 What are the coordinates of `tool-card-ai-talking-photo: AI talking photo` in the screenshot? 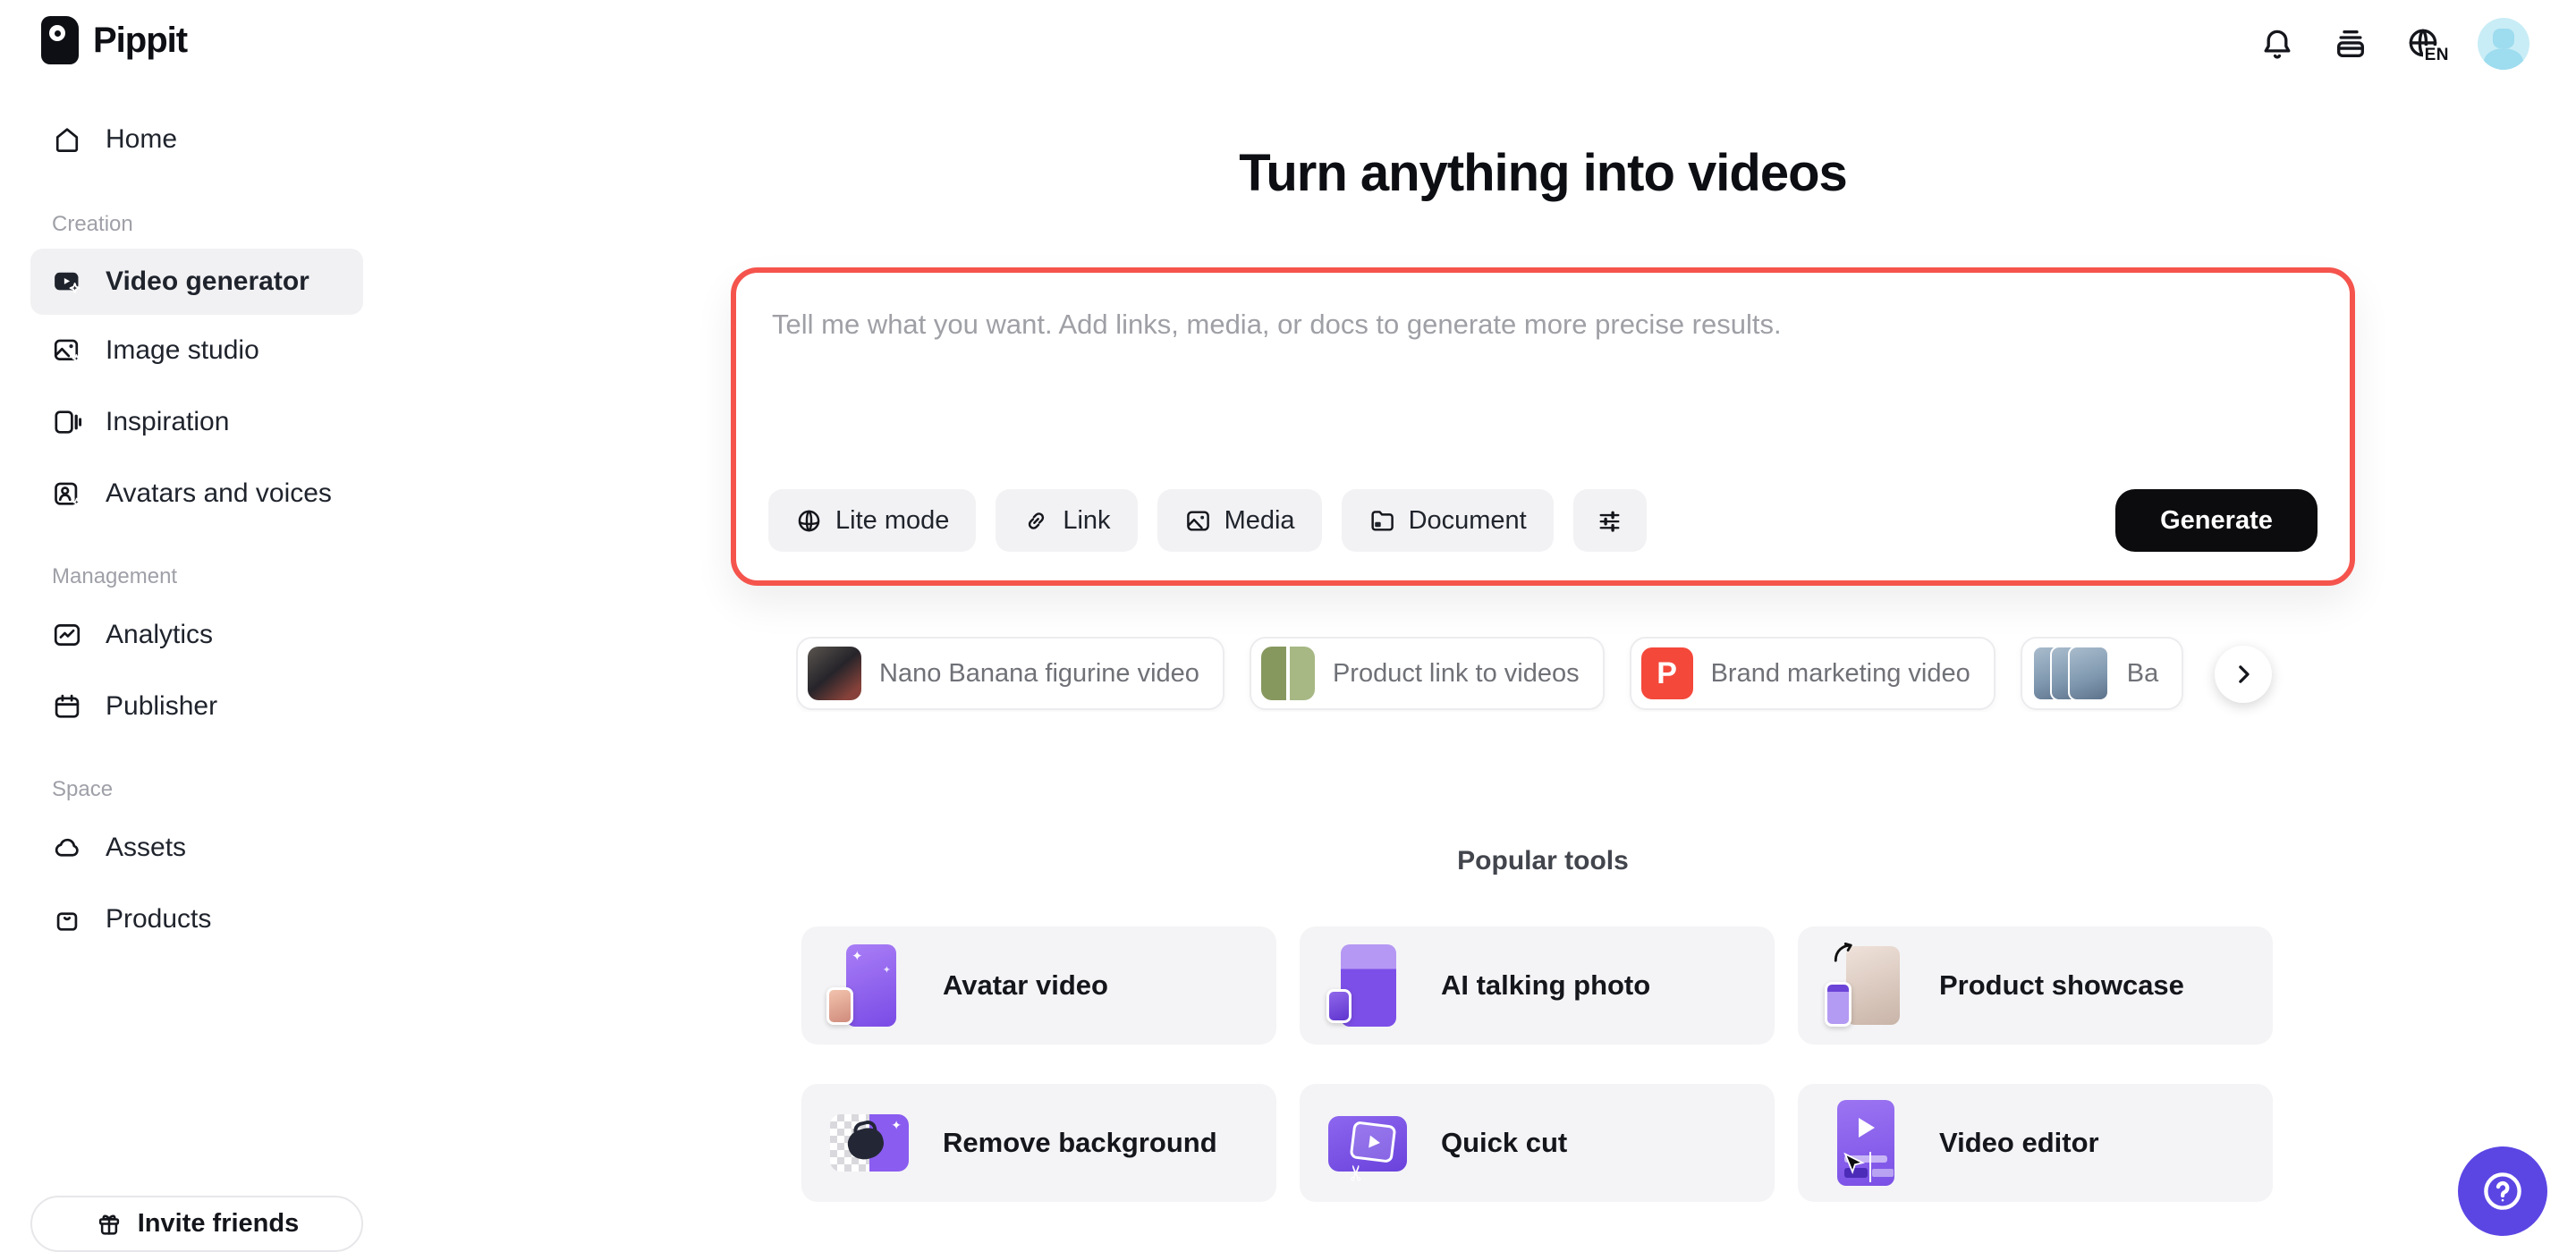 It's located at (1537, 986).